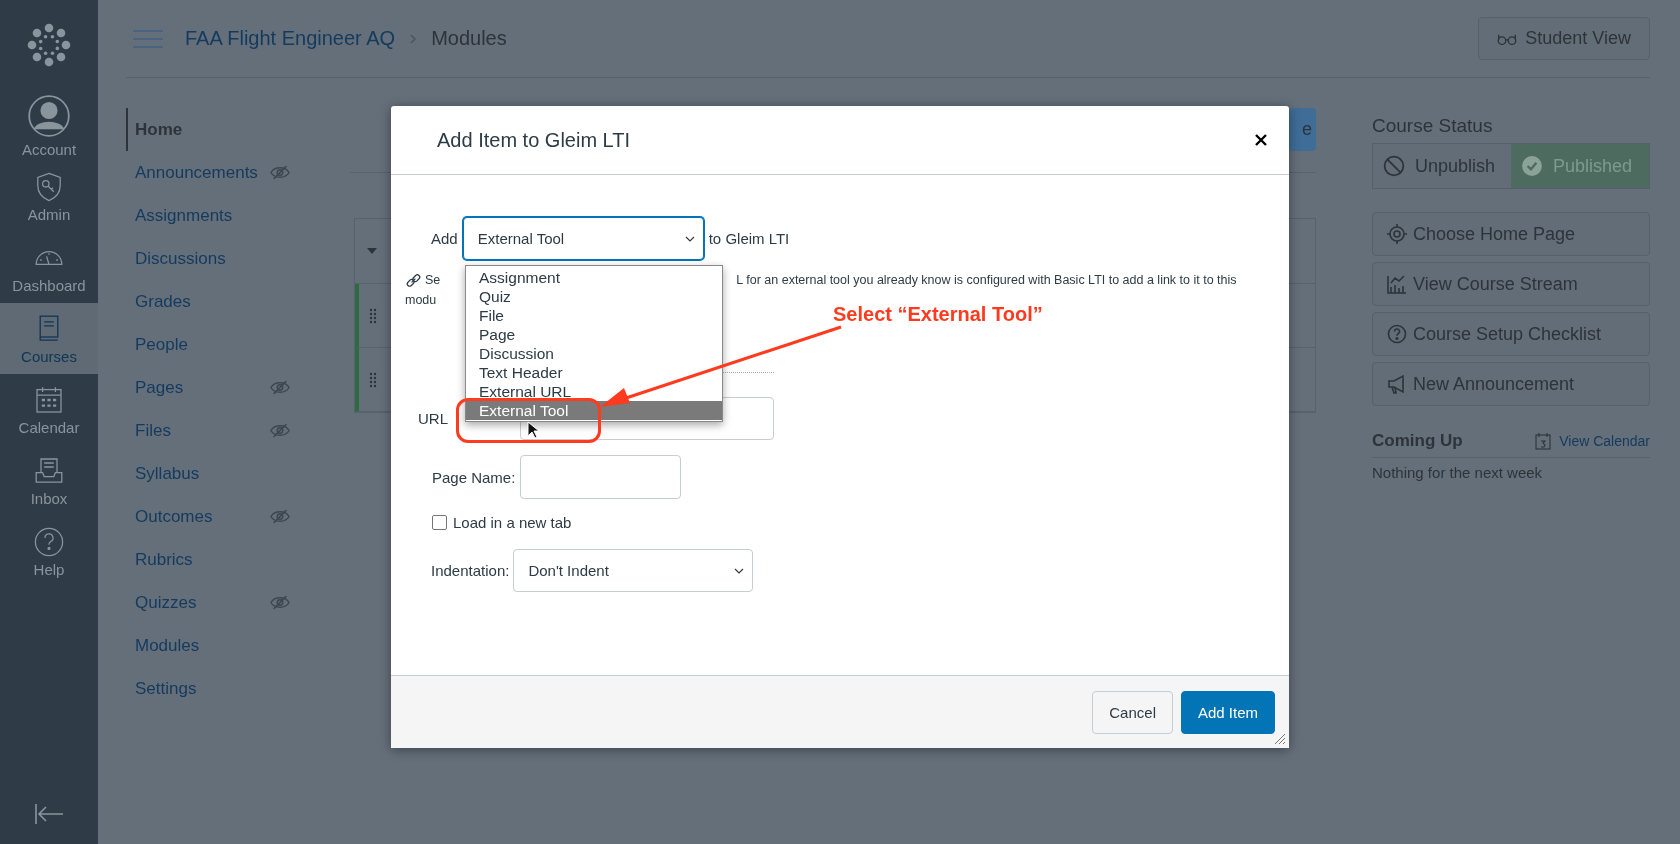 The width and height of the screenshot is (1680, 844). What do you see at coordinates (49, 569) in the screenshot?
I see `nav-label: Help` at bounding box center [49, 569].